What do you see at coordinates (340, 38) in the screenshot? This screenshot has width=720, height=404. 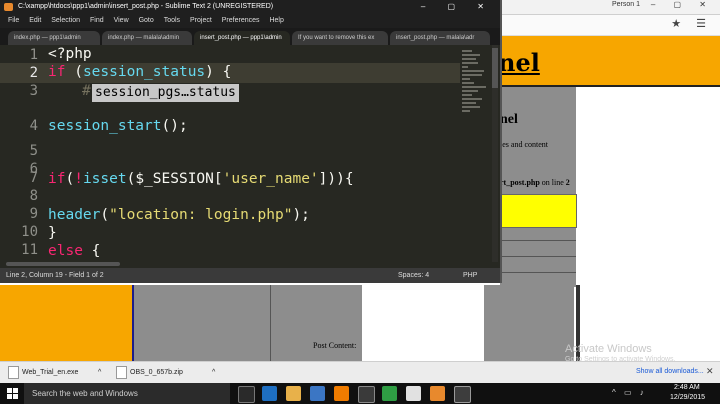 I see `tab-remove-extension: If you want to remove this ex` at bounding box center [340, 38].